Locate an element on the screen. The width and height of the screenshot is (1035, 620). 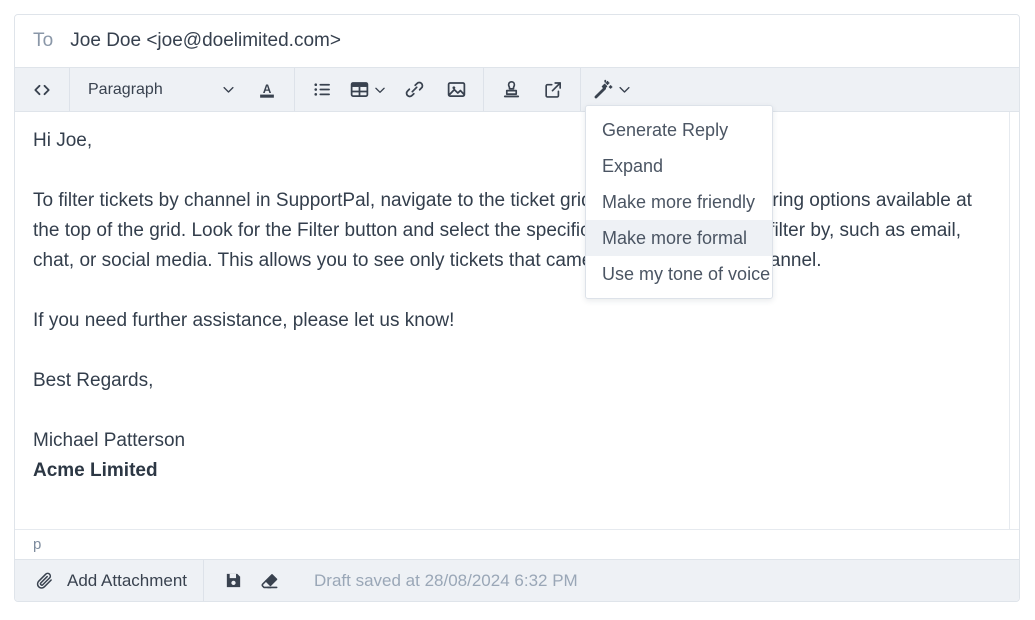
toolbar-group-actions is located at coordinates (532, 89).